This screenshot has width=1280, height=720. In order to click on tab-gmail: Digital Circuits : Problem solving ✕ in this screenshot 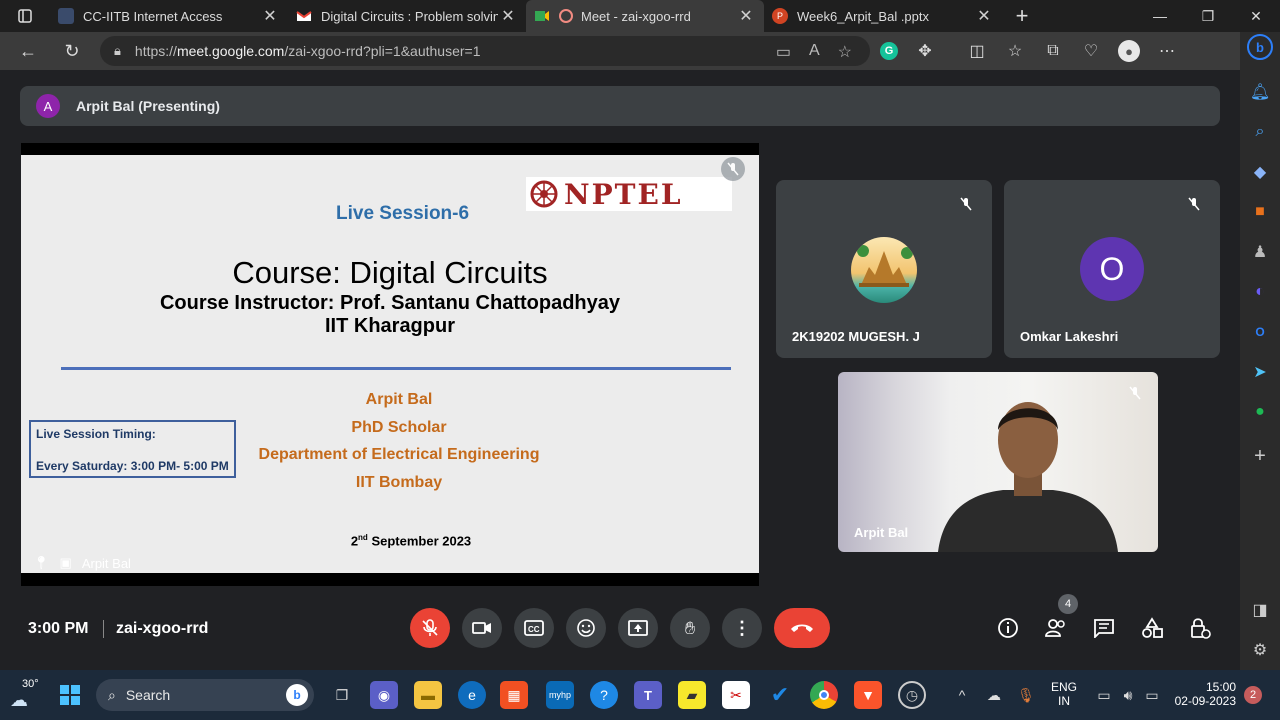, I will do `click(407, 16)`.